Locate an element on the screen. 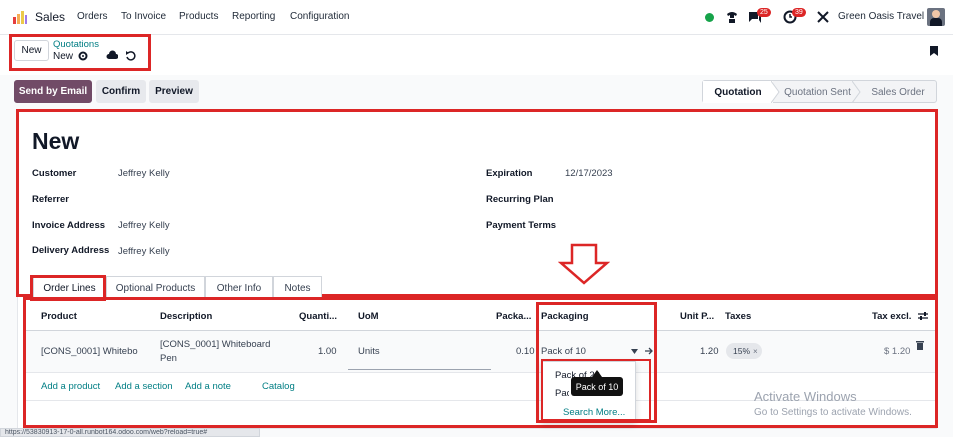 The image size is (953, 437). row-description-line2: Pen is located at coordinates (168, 358).